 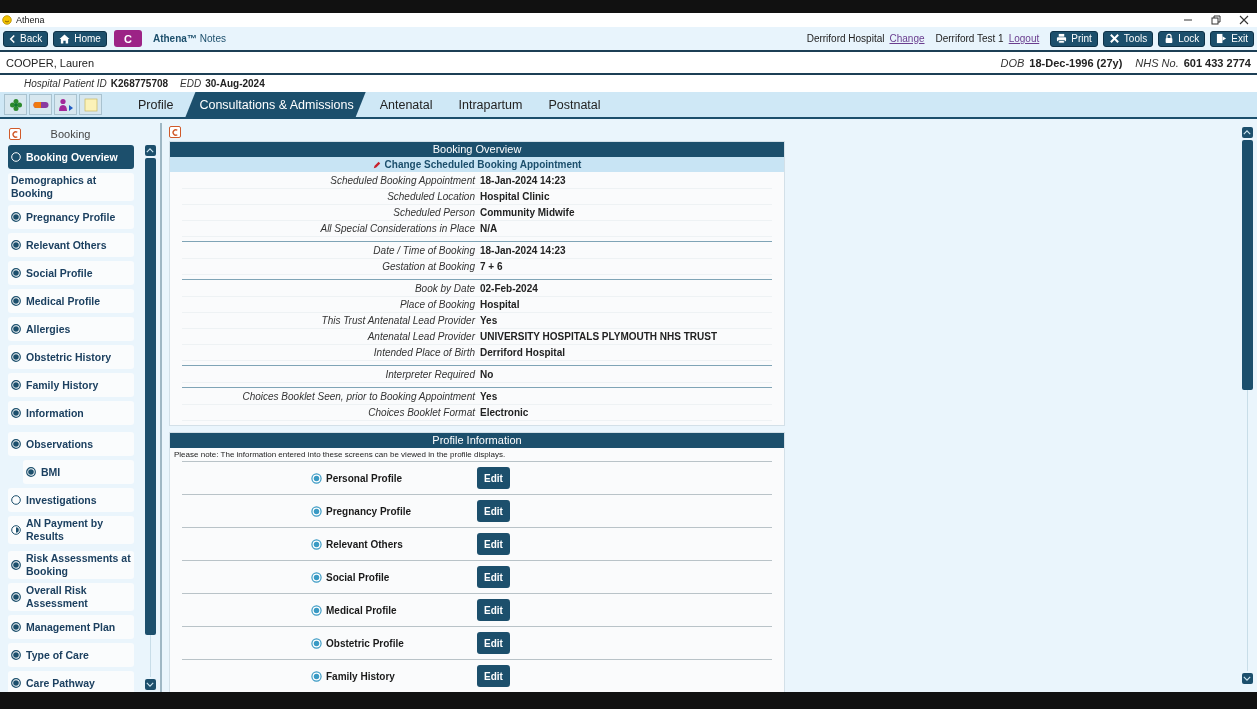 I want to click on field-value: No, so click(x=487, y=374).